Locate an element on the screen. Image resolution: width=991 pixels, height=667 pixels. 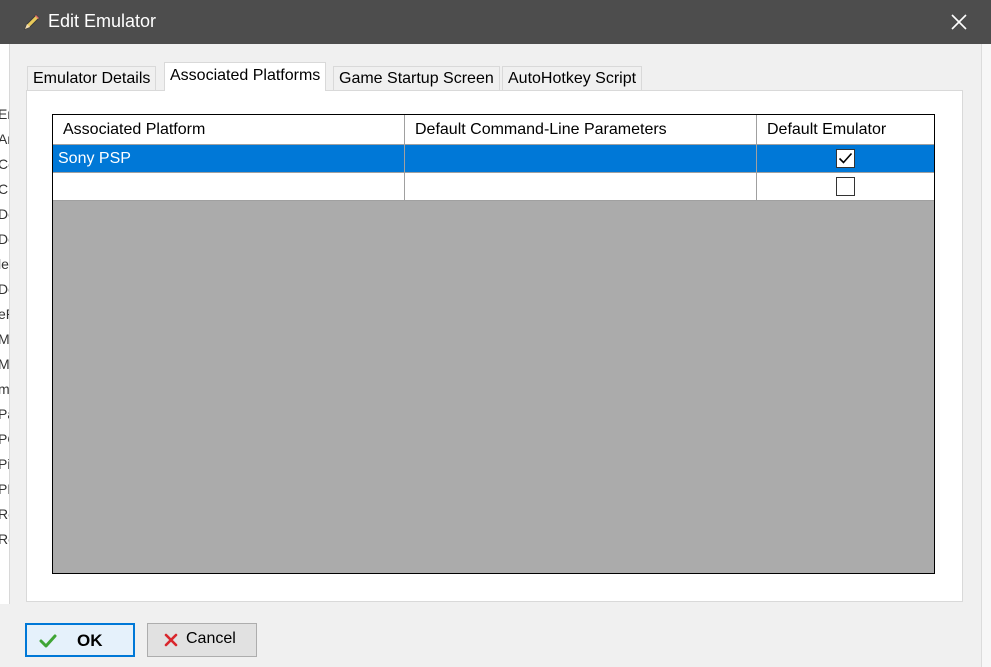
background-text: En is located at coordinates (4, 114).